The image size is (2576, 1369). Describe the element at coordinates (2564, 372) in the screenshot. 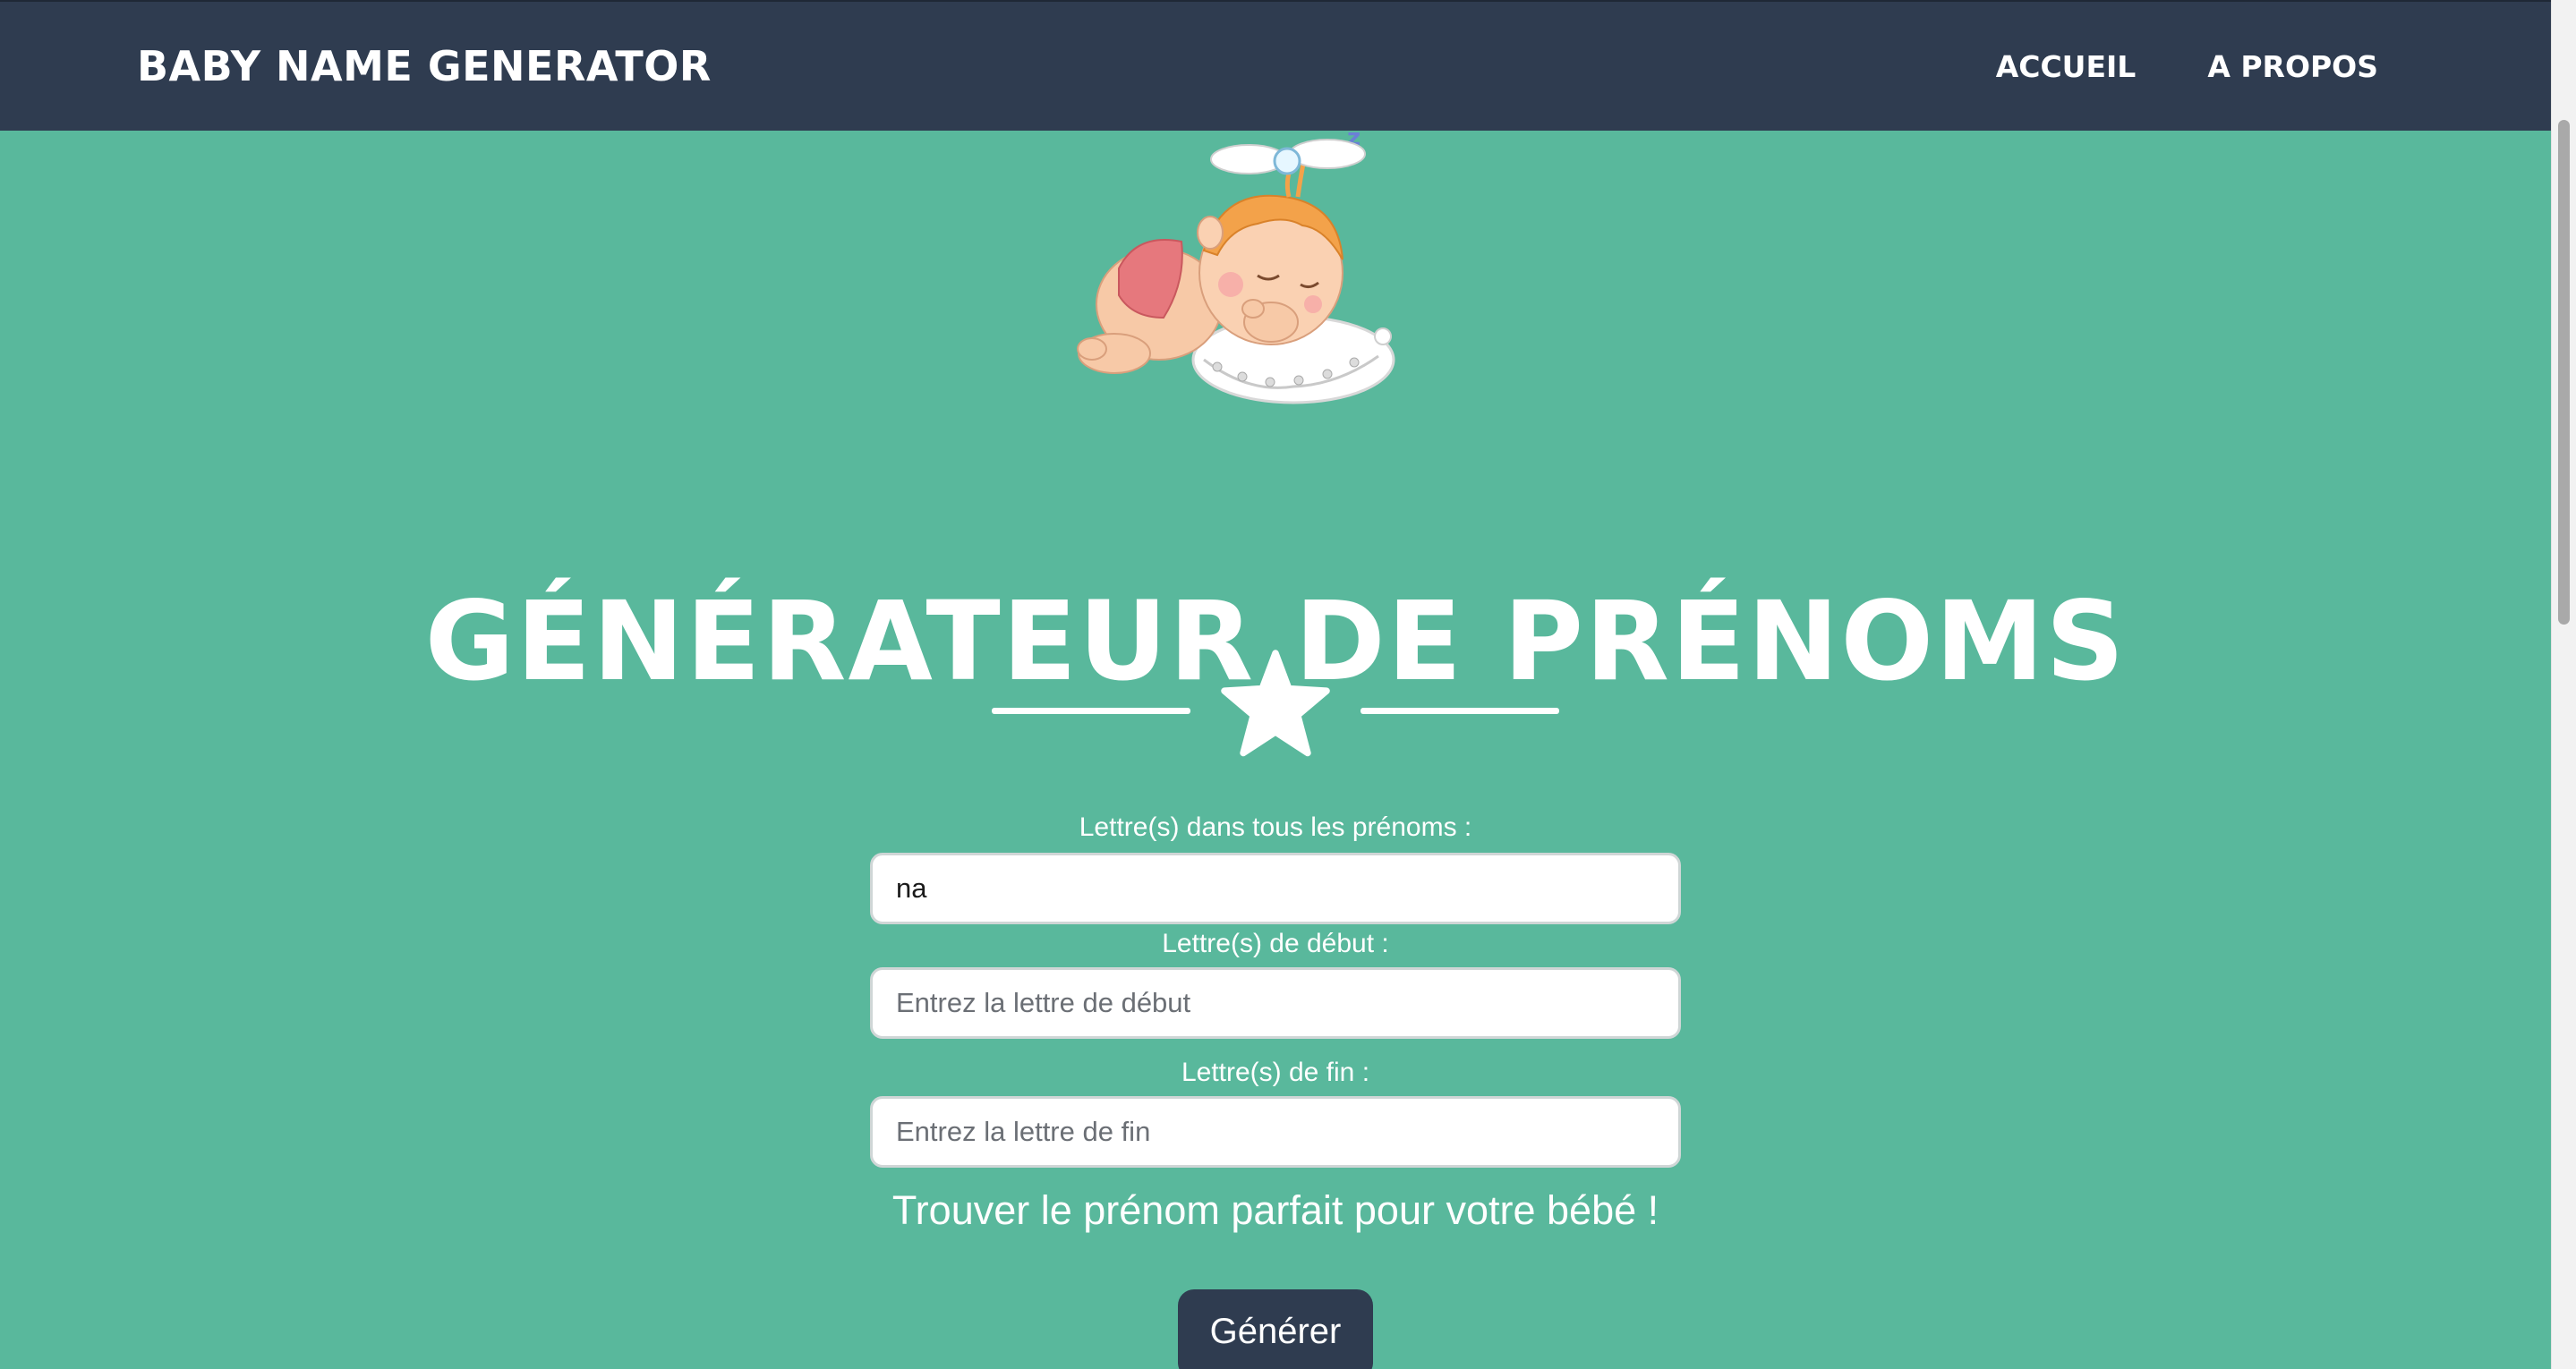

I see `scrollbar-thumb` at that location.